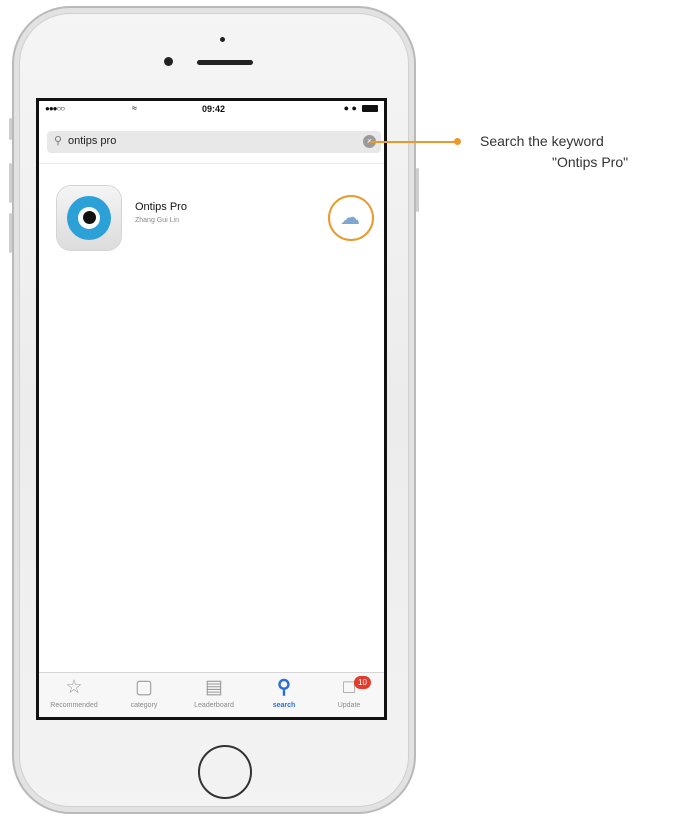 This screenshot has height=817, width=678. Describe the element at coordinates (350, 108) in the screenshot. I see `alarm-icon: ● ●` at that location.